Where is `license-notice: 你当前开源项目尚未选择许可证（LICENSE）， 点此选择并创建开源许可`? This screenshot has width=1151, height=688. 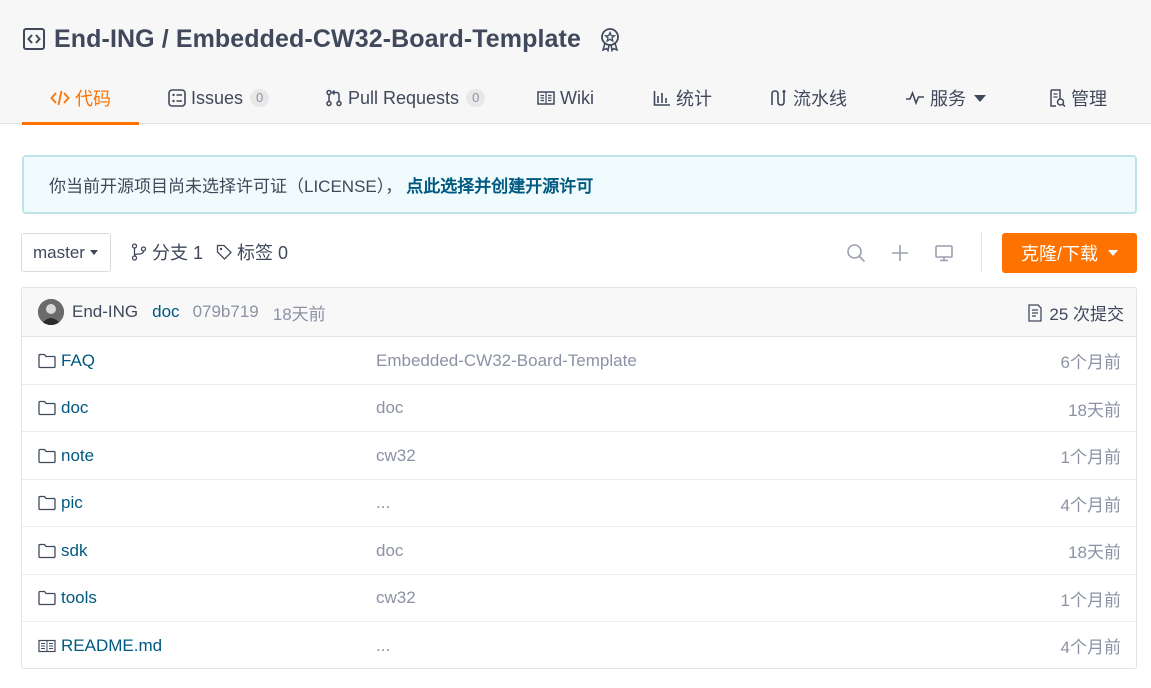 license-notice: 你当前开源项目尚未选择许可证（LICENSE）， 点此选择并创建开源许可 is located at coordinates (579, 184).